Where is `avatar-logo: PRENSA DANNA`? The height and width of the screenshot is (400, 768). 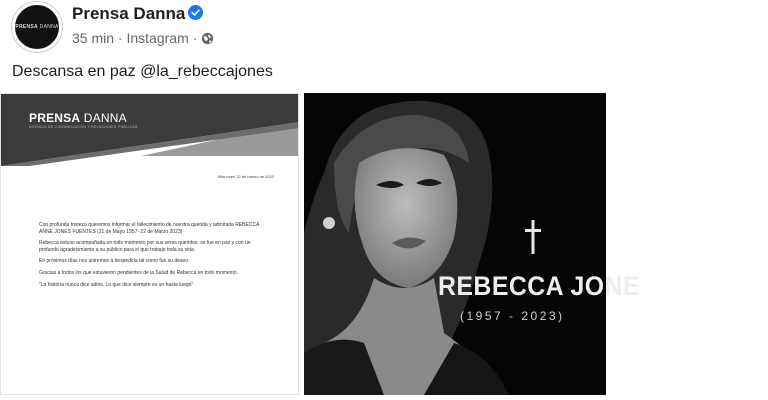 avatar-logo: PRENSA DANNA is located at coordinates (37, 27).